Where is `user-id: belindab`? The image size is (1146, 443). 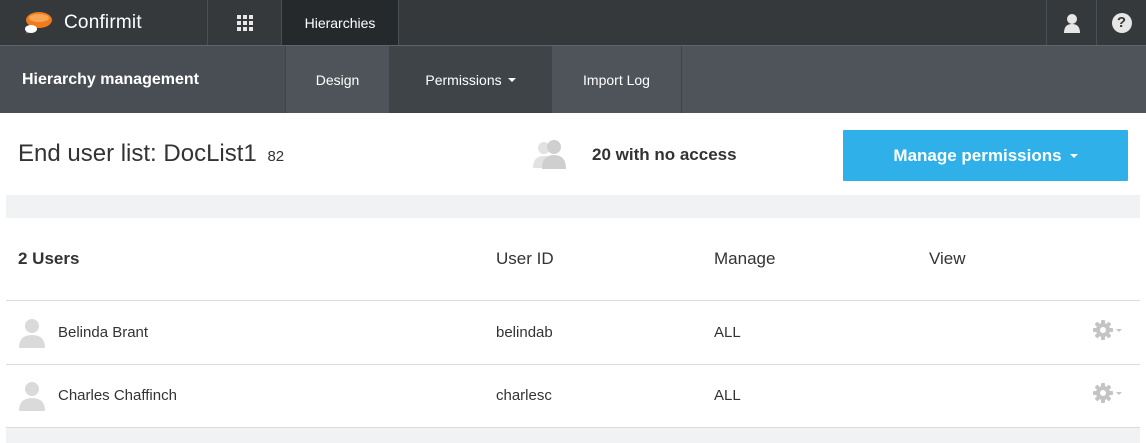
user-id: belindab is located at coordinates (524, 332).